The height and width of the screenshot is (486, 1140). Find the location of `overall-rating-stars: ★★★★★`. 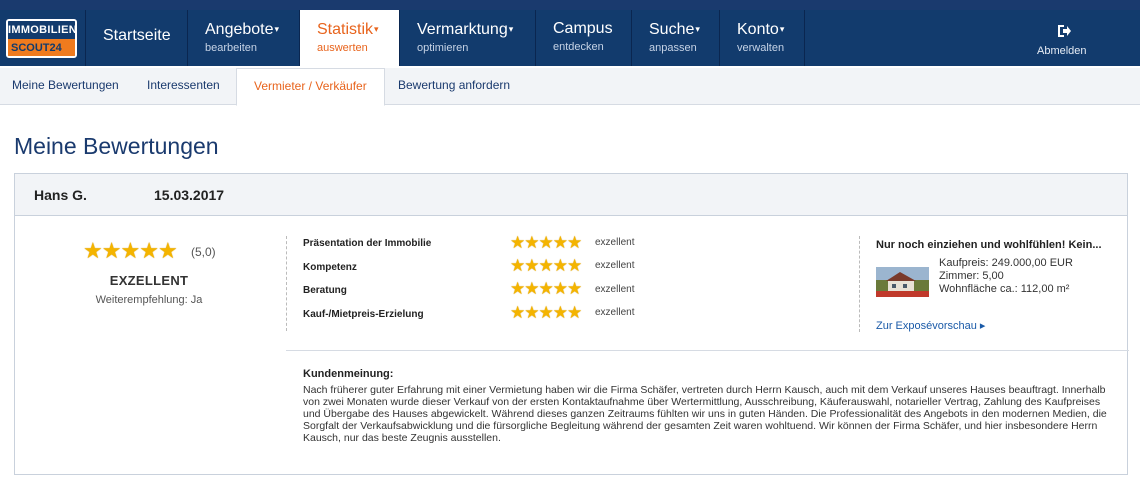

overall-rating-stars: ★★★★★ is located at coordinates (130, 250).